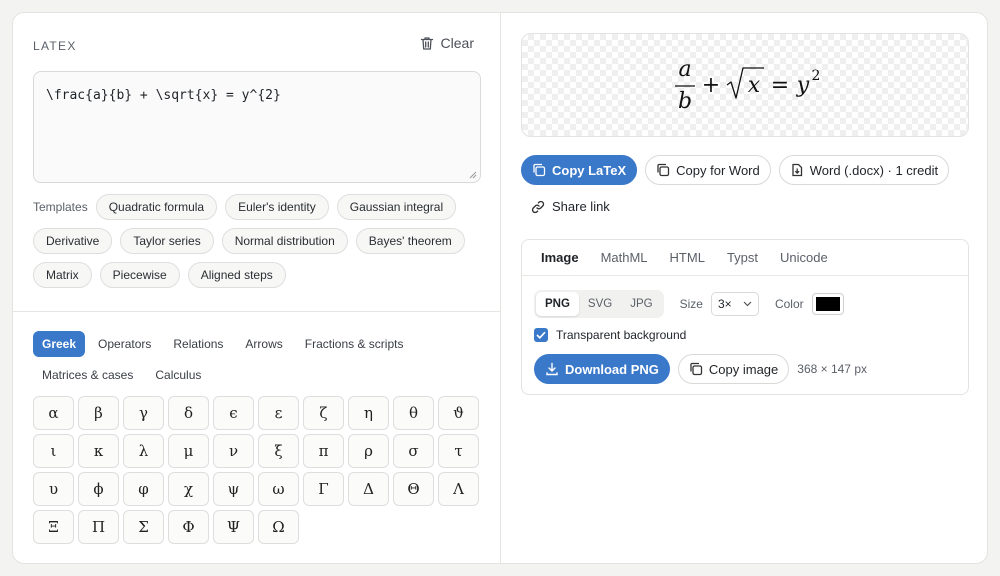  I want to click on symbol-button: χ, so click(188, 489).